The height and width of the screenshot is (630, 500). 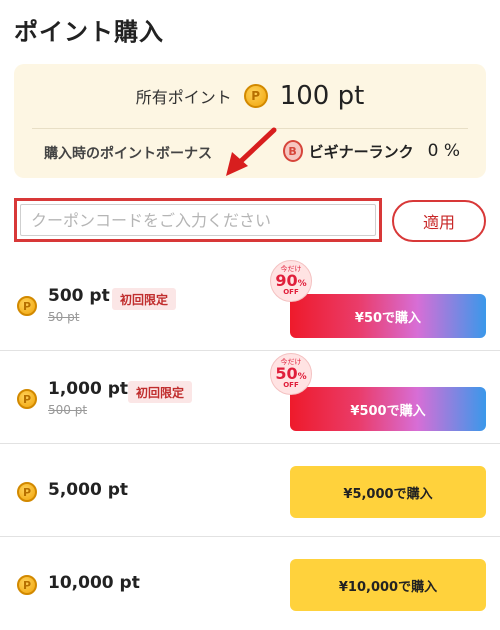 What do you see at coordinates (64, 317) in the screenshot?
I see `plan-original-amount: 50 pt` at bounding box center [64, 317].